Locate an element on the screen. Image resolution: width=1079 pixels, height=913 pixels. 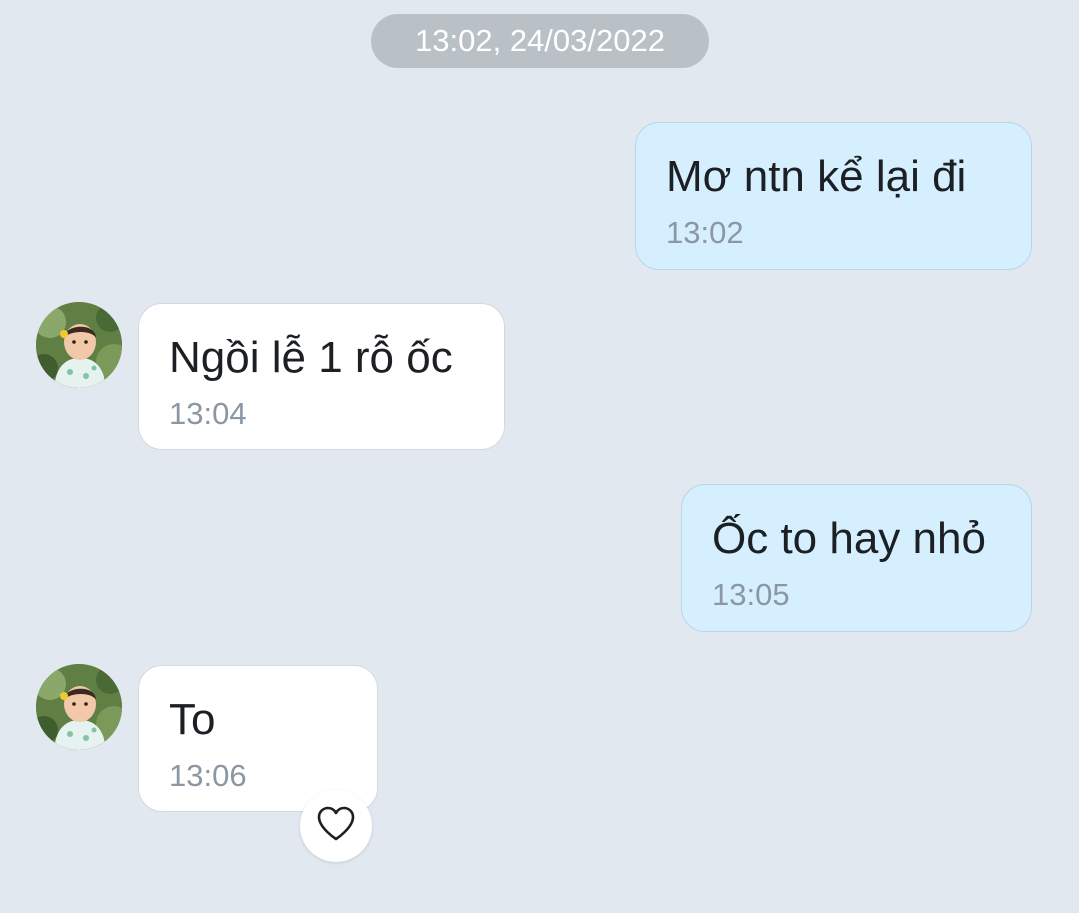
heart-outline-icon is located at coordinates (336, 826).